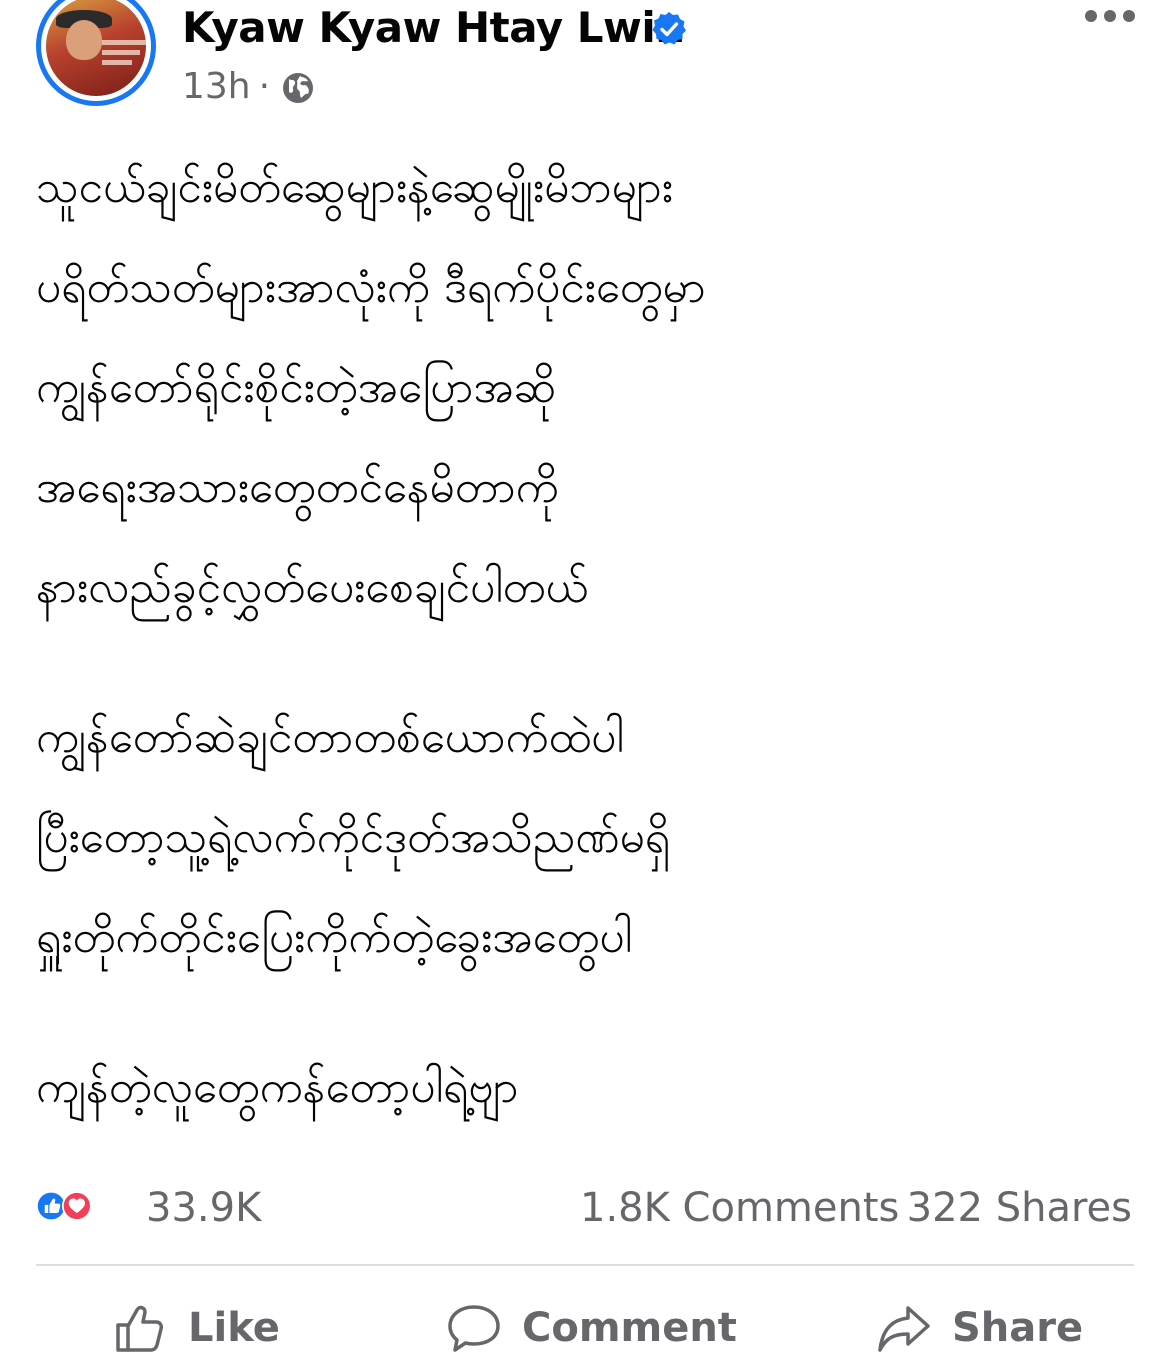 The width and height of the screenshot is (1170, 1360). Describe the element at coordinates (904, 1329) in the screenshot. I see `share-arrow-icon` at that location.